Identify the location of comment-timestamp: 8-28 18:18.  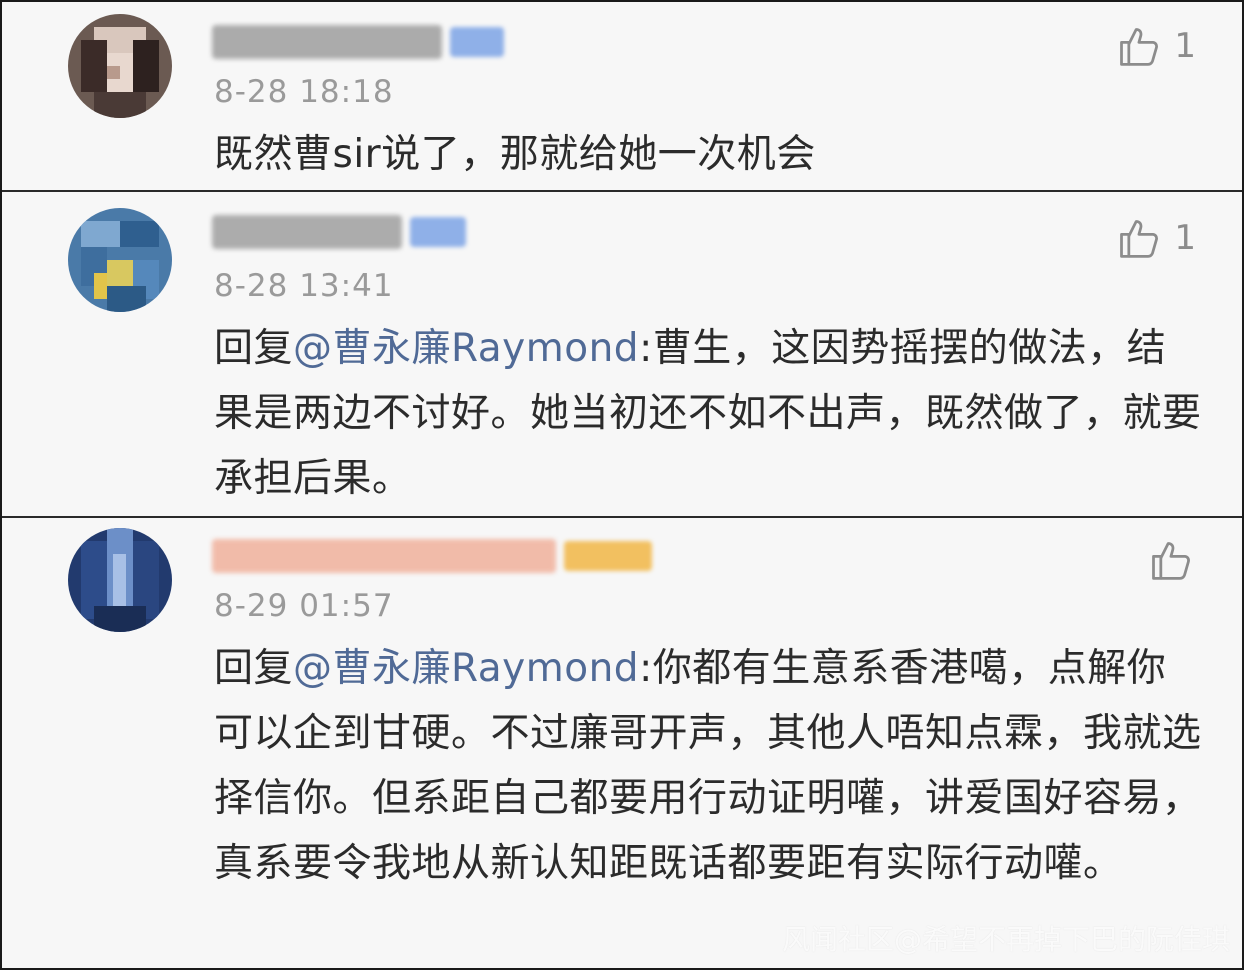
(304, 92).